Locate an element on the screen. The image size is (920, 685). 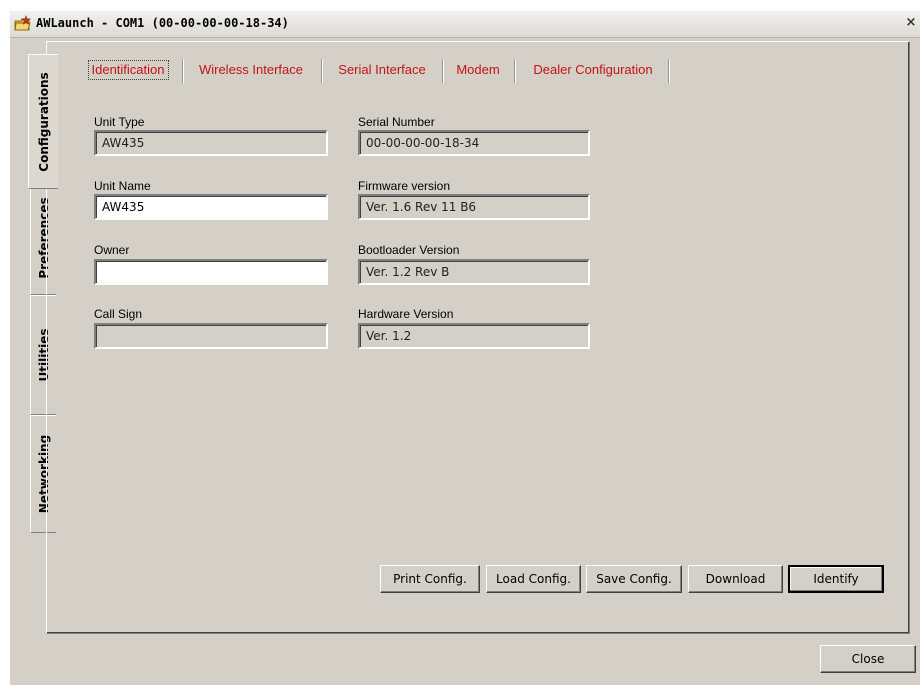
close-button: Close is located at coordinates (868, 659).